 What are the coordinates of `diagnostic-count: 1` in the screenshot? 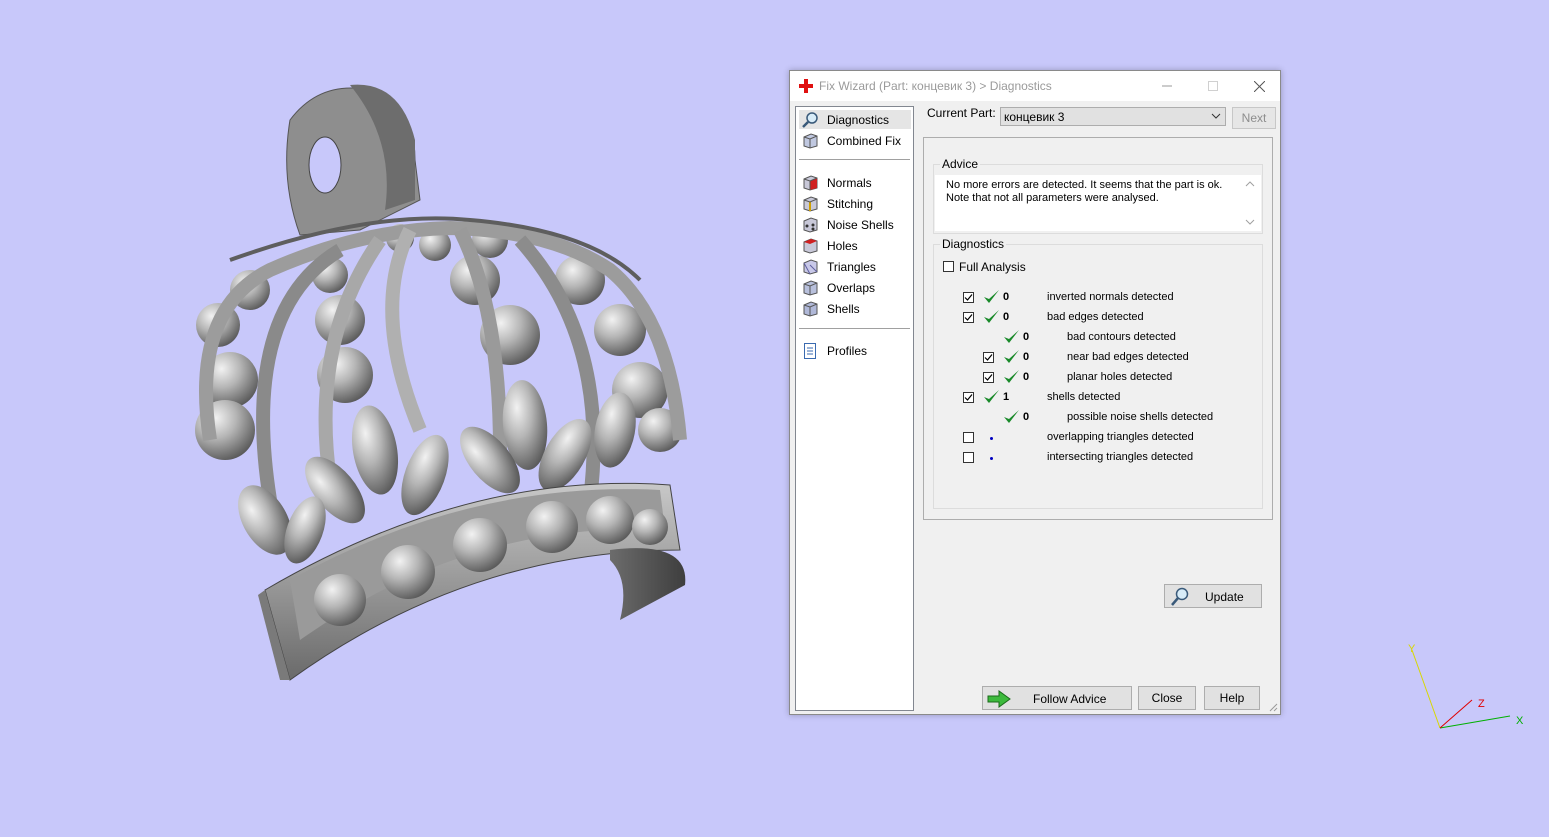 It's located at (1006, 397).